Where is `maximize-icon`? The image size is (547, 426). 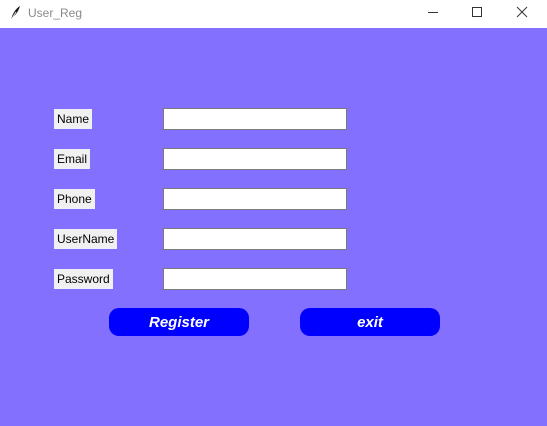 maximize-icon is located at coordinates (477, 14).